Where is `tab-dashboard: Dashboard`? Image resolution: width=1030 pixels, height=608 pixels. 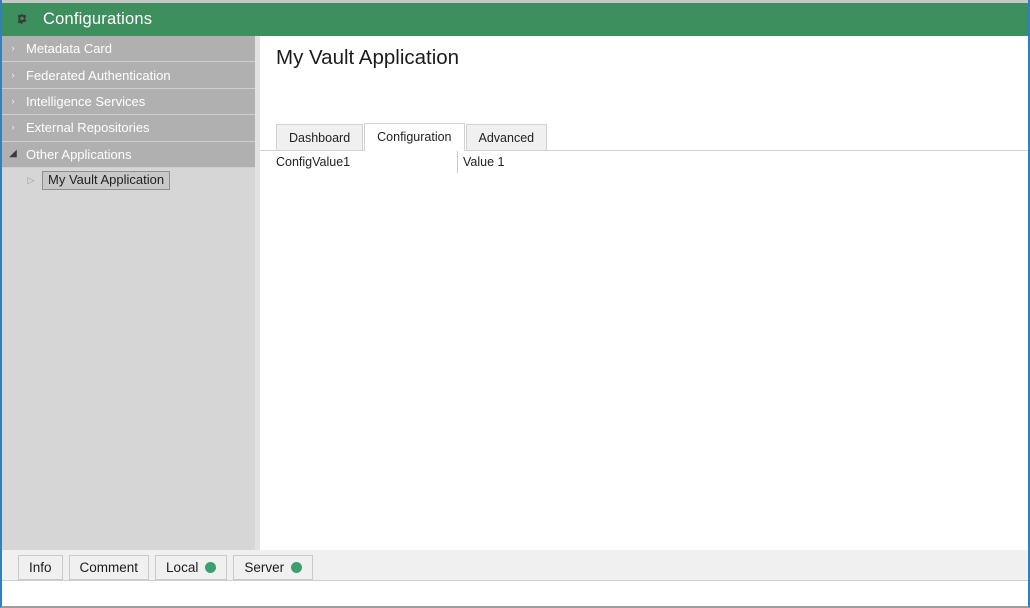 tab-dashboard: Dashboard is located at coordinates (320, 137).